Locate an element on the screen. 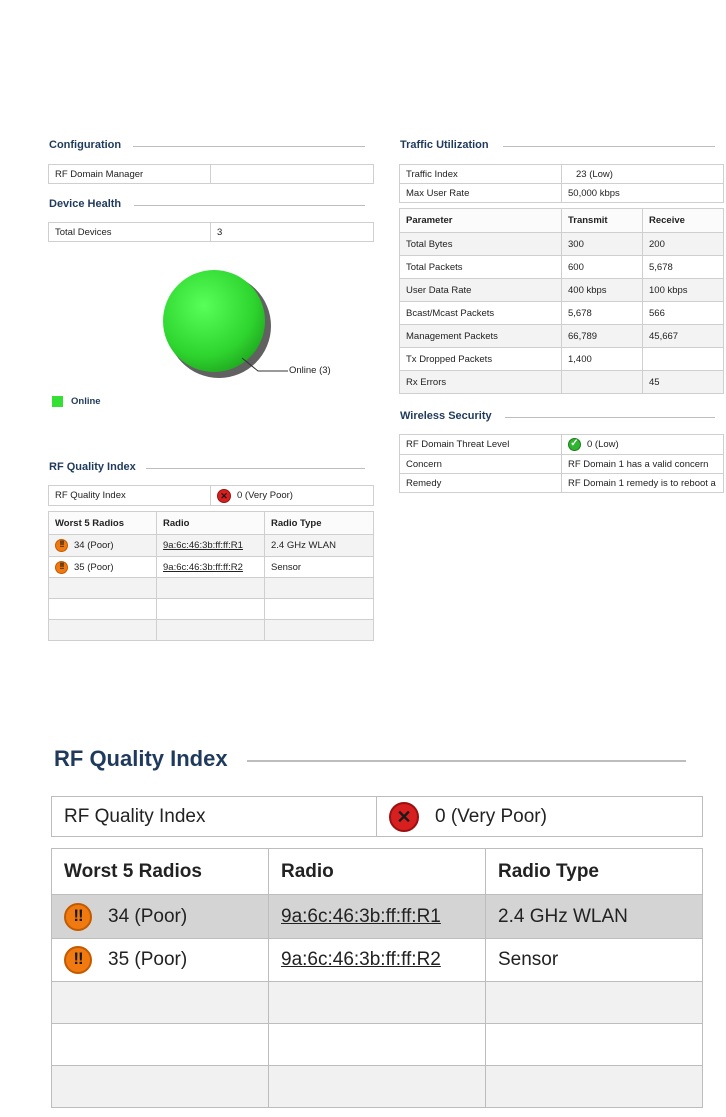 Image resolution: width=726 pixels, height=1117 pixels. zoom-radio-cell: 9a:6c:46:3b:ff:ff:R1 is located at coordinates (377, 916).